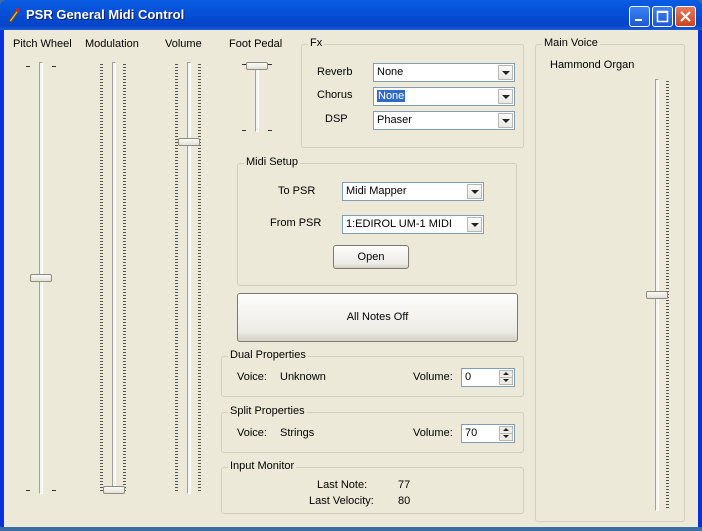 This screenshot has width=702, height=531. What do you see at coordinates (14, 15) in the screenshot?
I see `app-icon` at bounding box center [14, 15].